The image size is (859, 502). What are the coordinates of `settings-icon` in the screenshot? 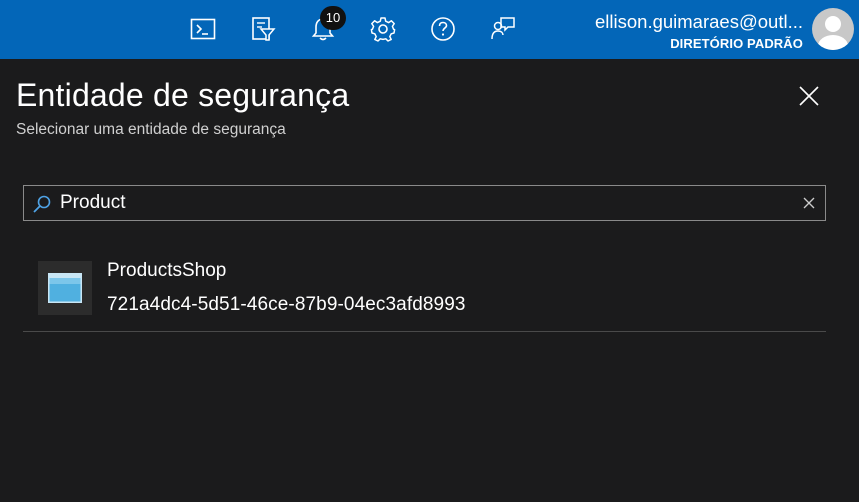 It's located at (383, 29).